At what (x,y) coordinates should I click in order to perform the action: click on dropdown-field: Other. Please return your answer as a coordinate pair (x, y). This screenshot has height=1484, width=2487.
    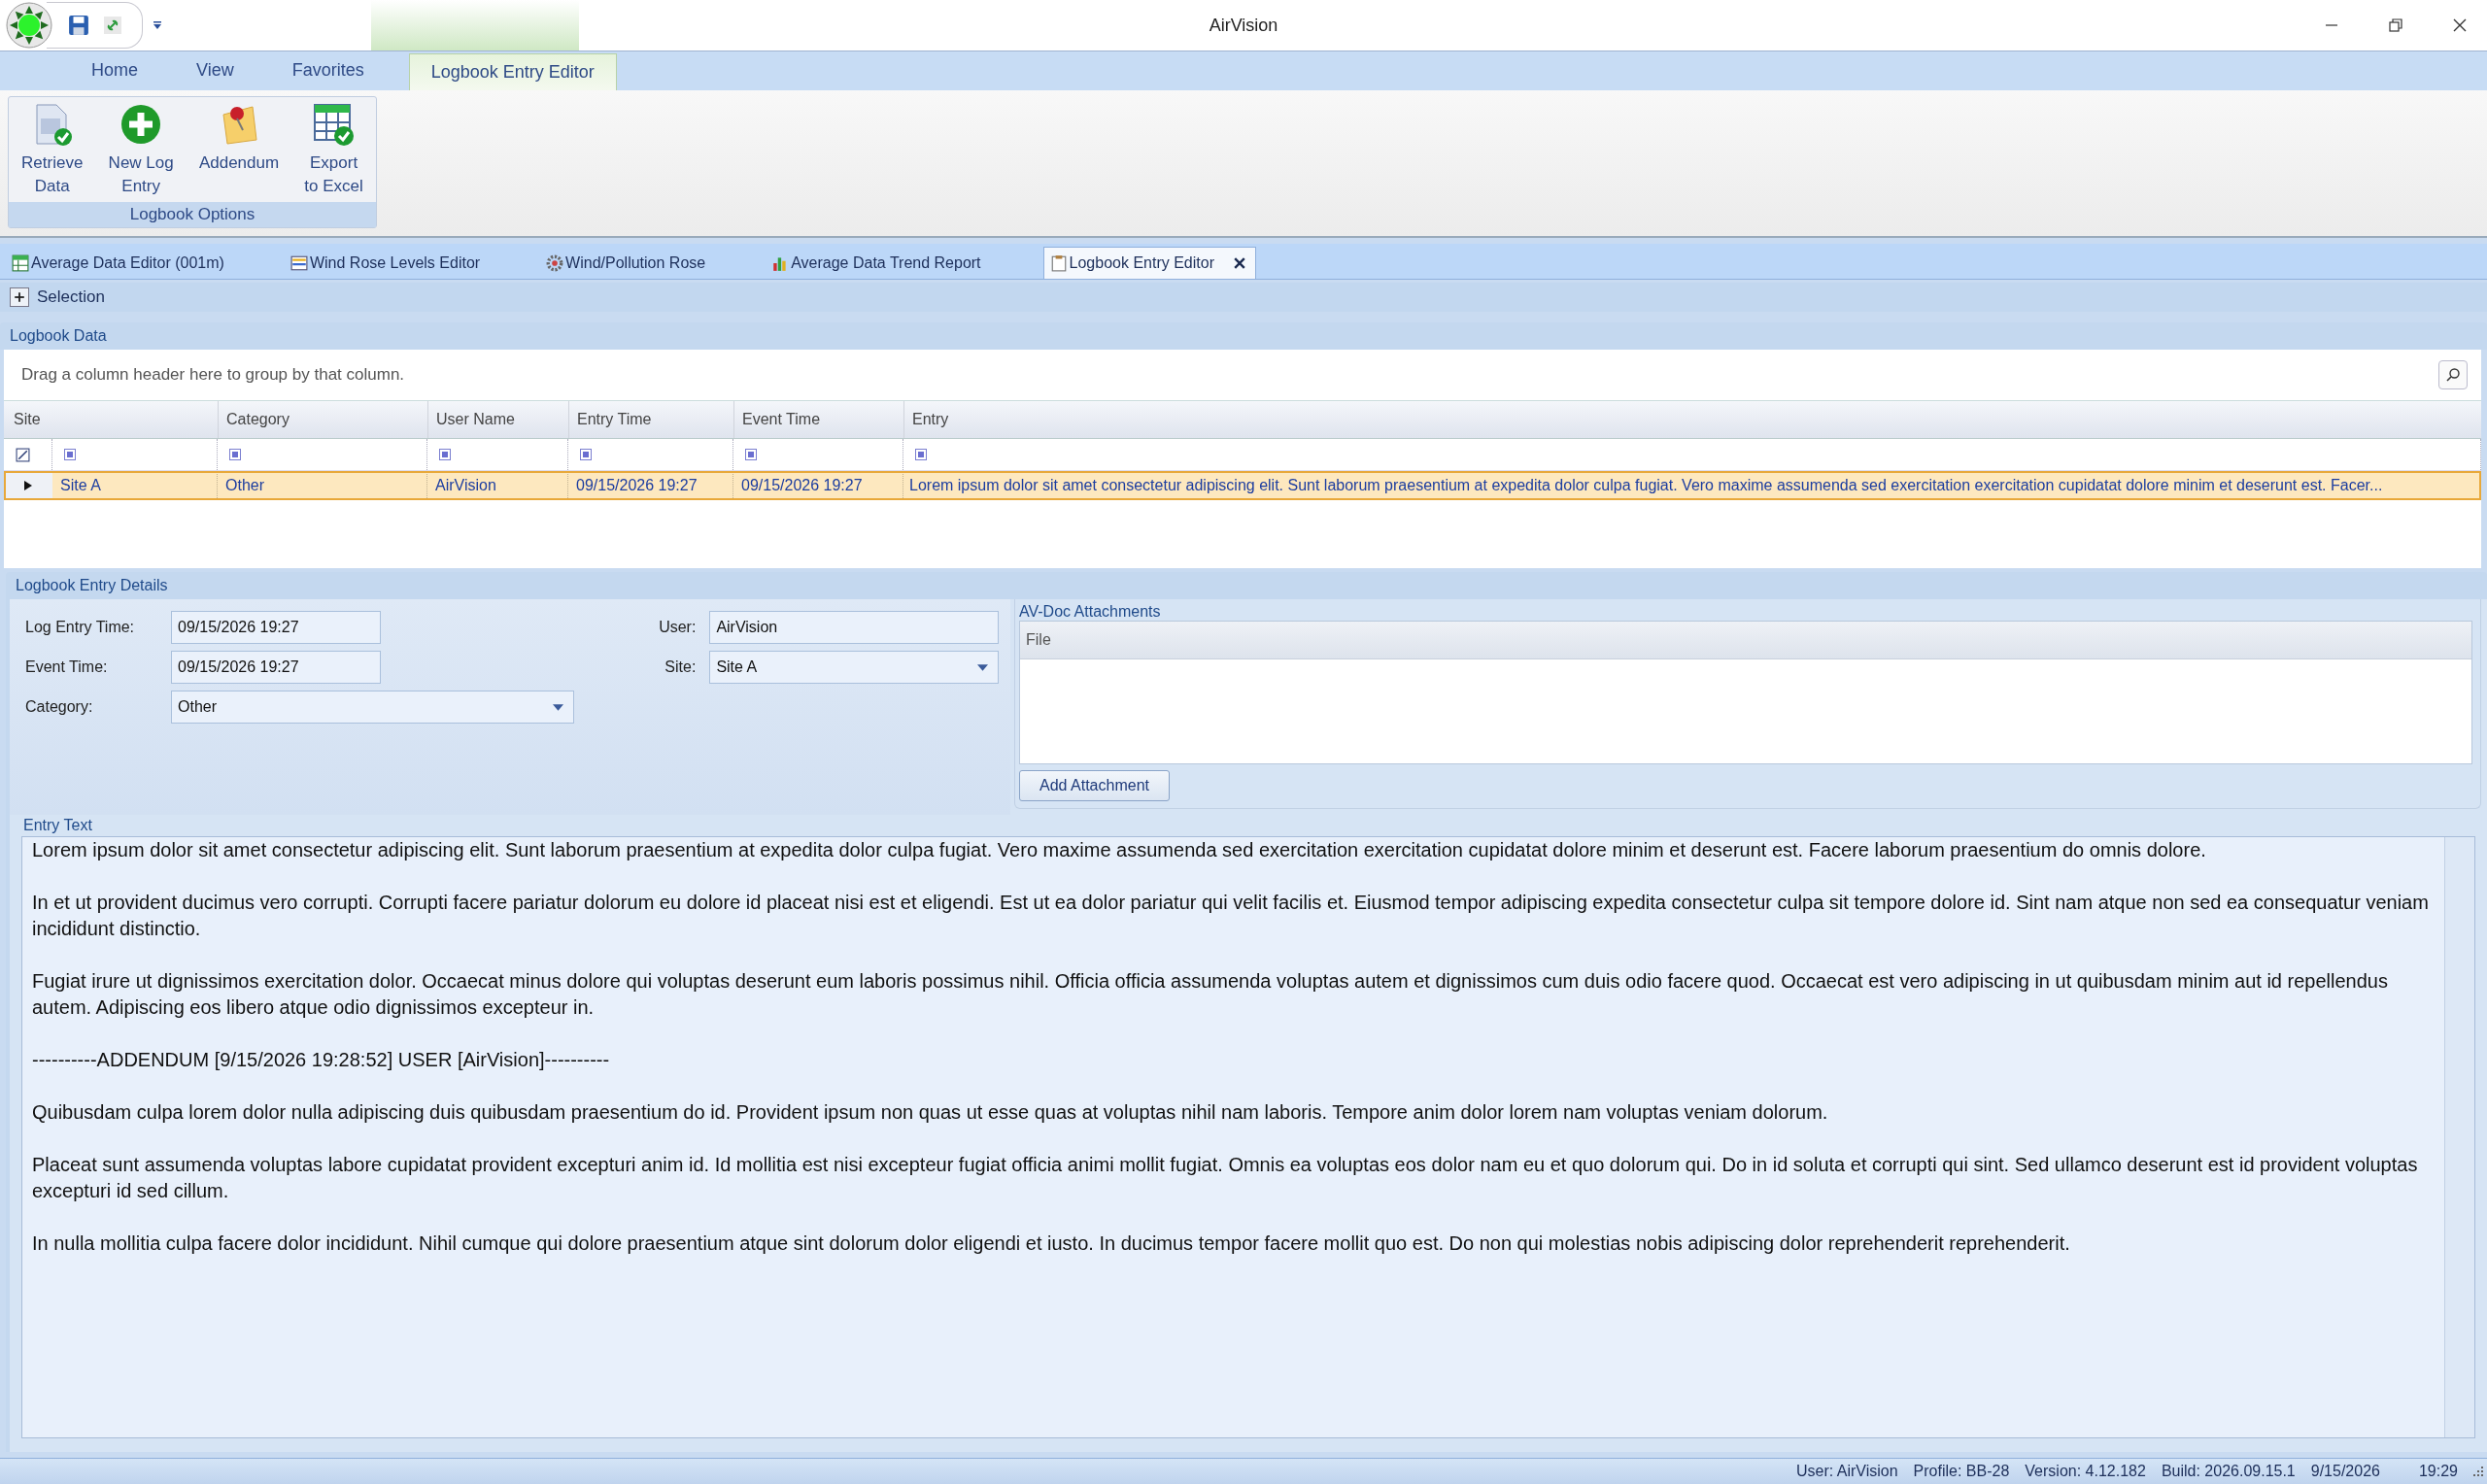
    Looking at the image, I should click on (372, 707).